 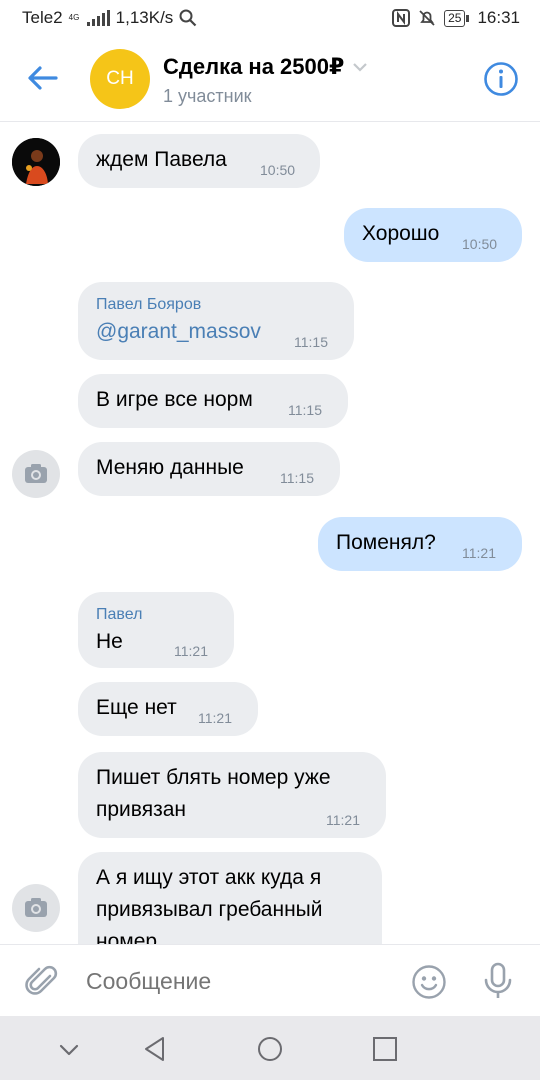 I want to click on message-text-line: А я ищу этот акк куда я, so click(x=209, y=877).